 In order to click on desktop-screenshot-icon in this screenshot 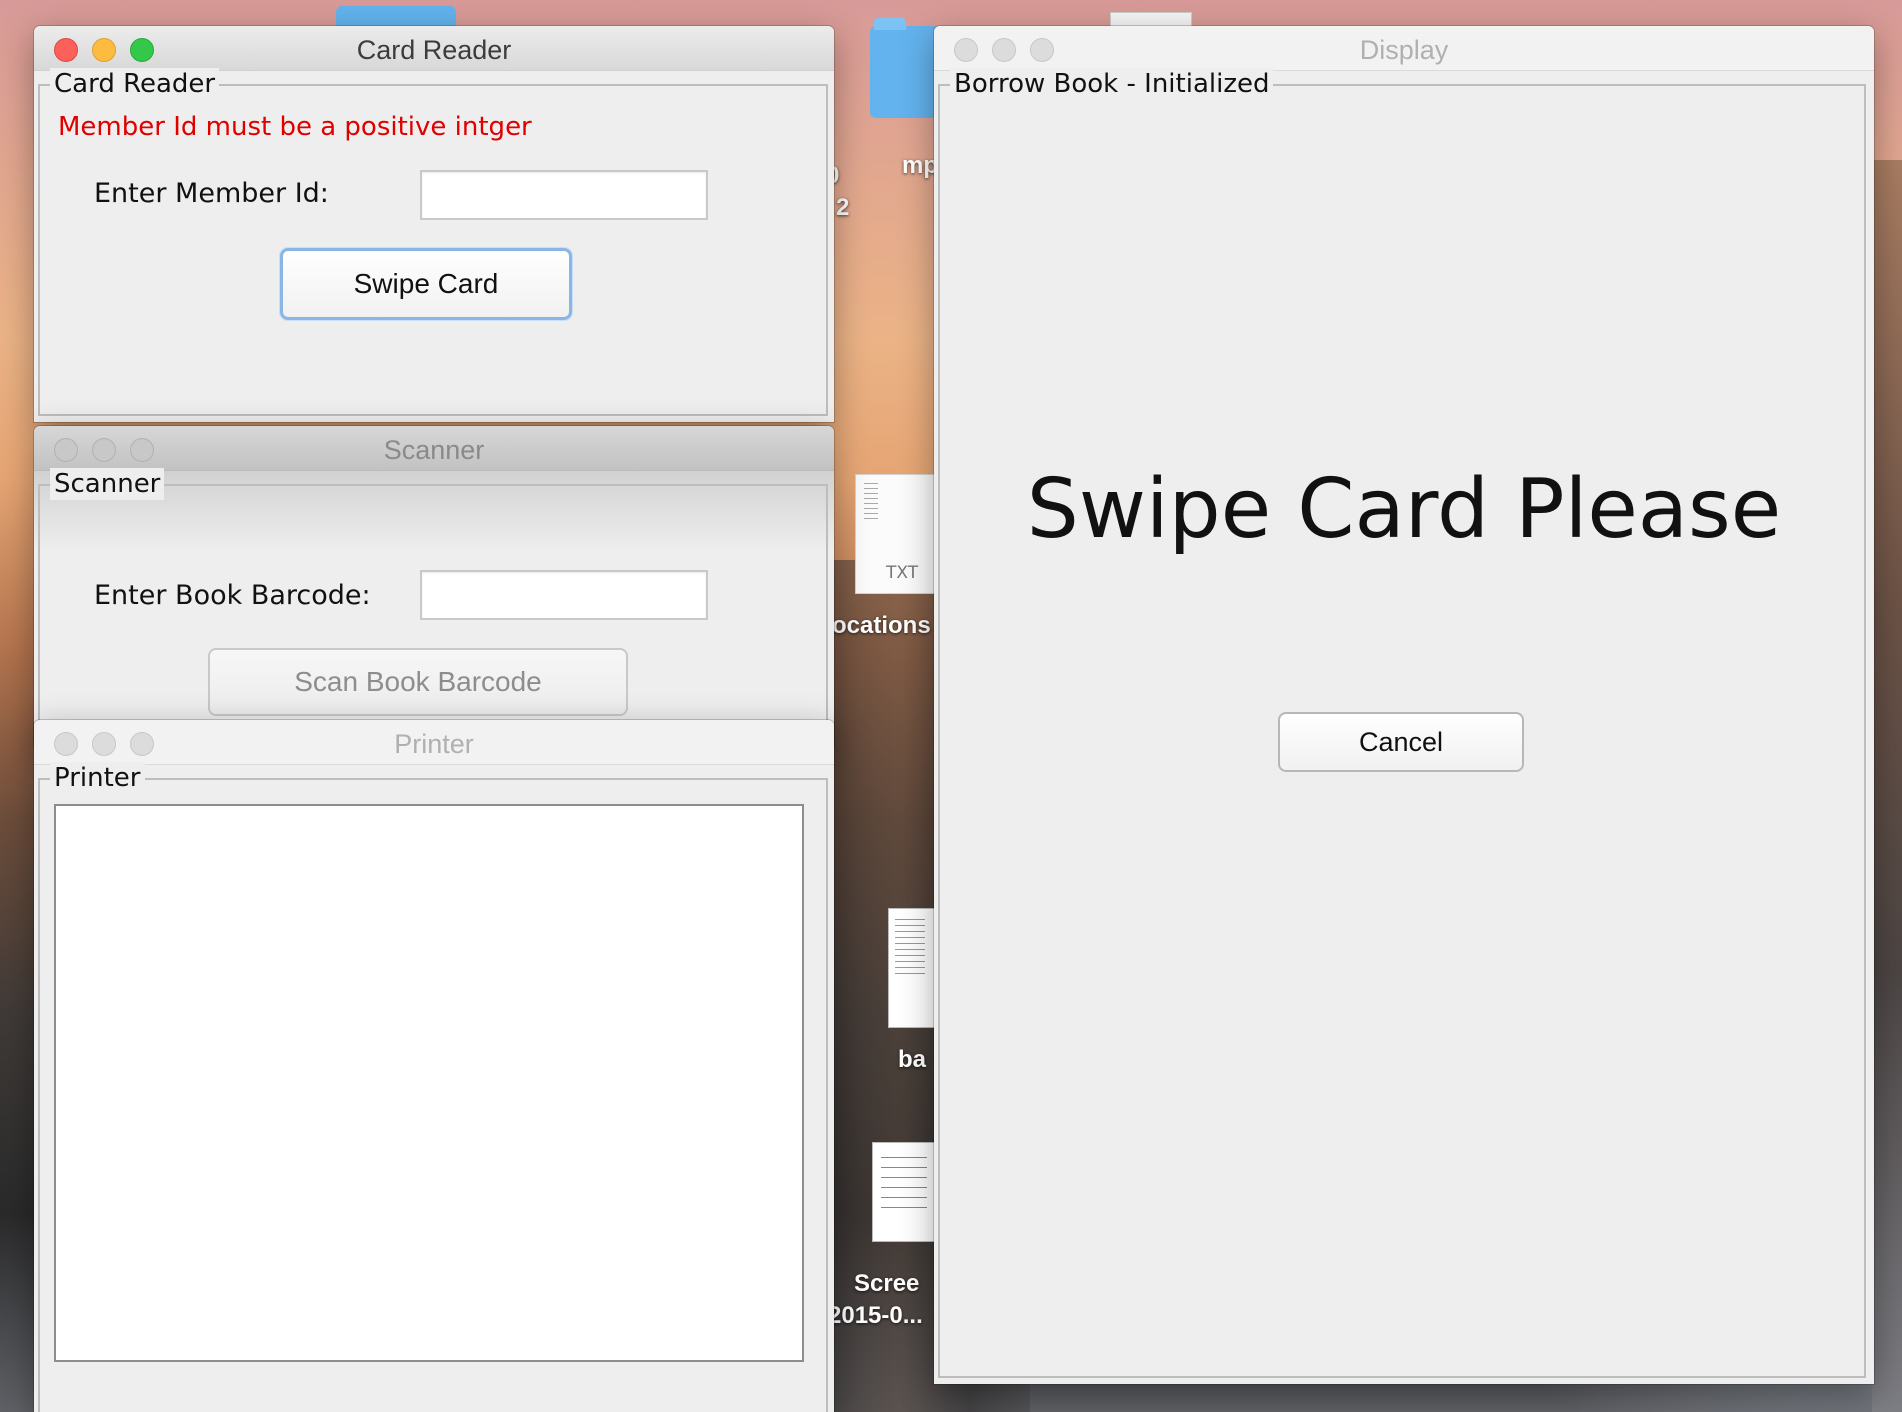, I will do `click(905, 1192)`.